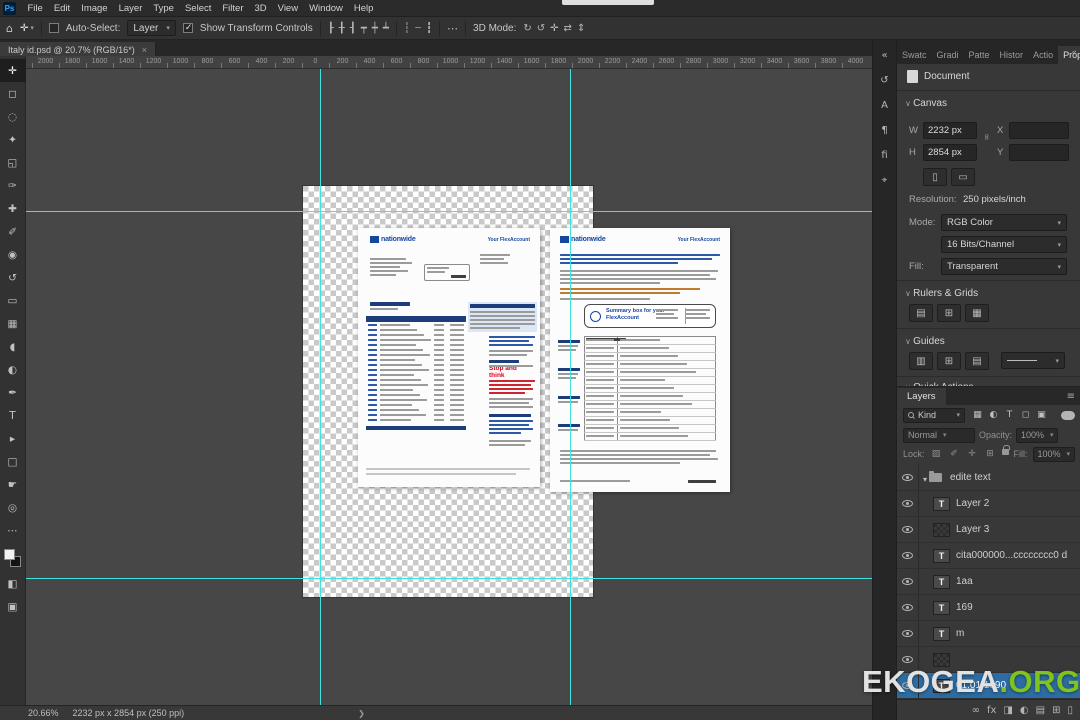 The image size is (1080, 720). I want to click on shape-tool: □, so click(13, 461).